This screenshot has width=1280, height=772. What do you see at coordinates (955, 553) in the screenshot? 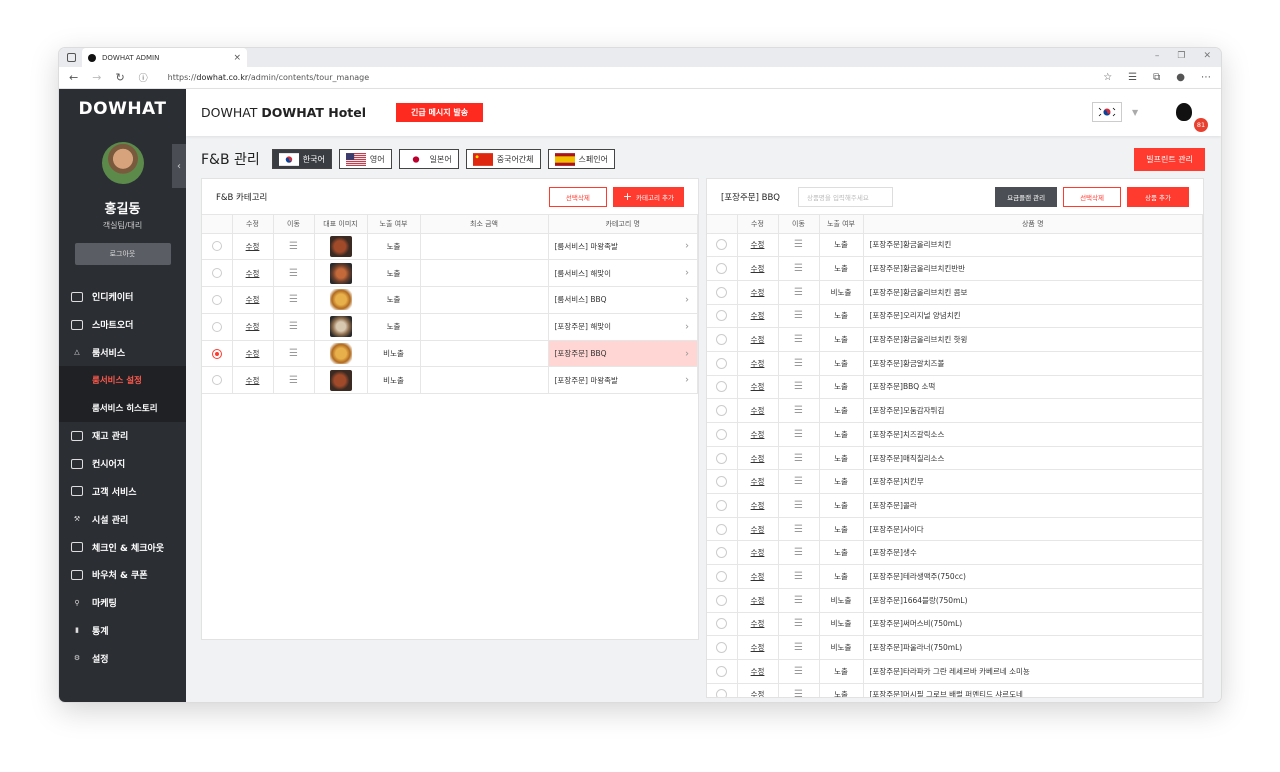
I see `table-row: 수정 ☰ 노출 [포장주문]생수` at bounding box center [955, 553].